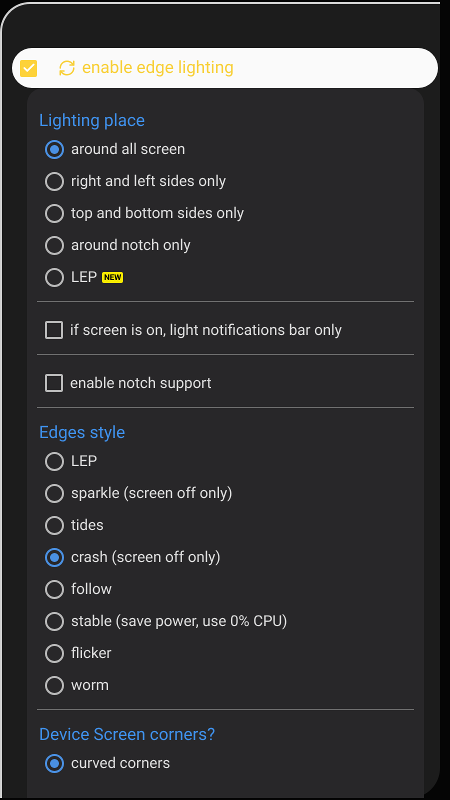  What do you see at coordinates (148, 181) in the screenshot?
I see `option-label: right and left sides only` at bounding box center [148, 181].